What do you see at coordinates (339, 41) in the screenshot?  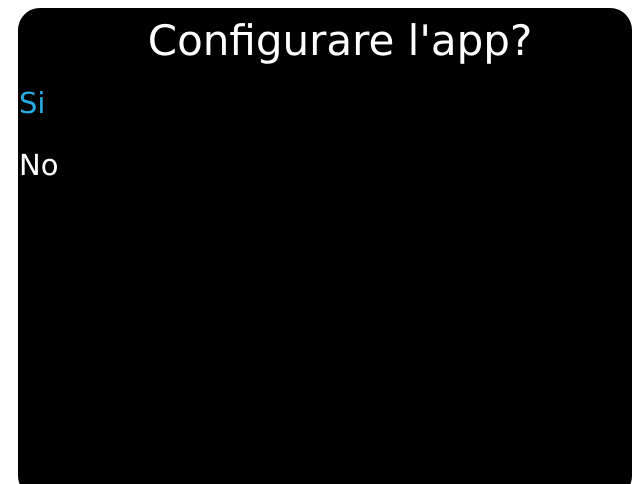 I see `dialog-title: Configurare l'app?` at bounding box center [339, 41].